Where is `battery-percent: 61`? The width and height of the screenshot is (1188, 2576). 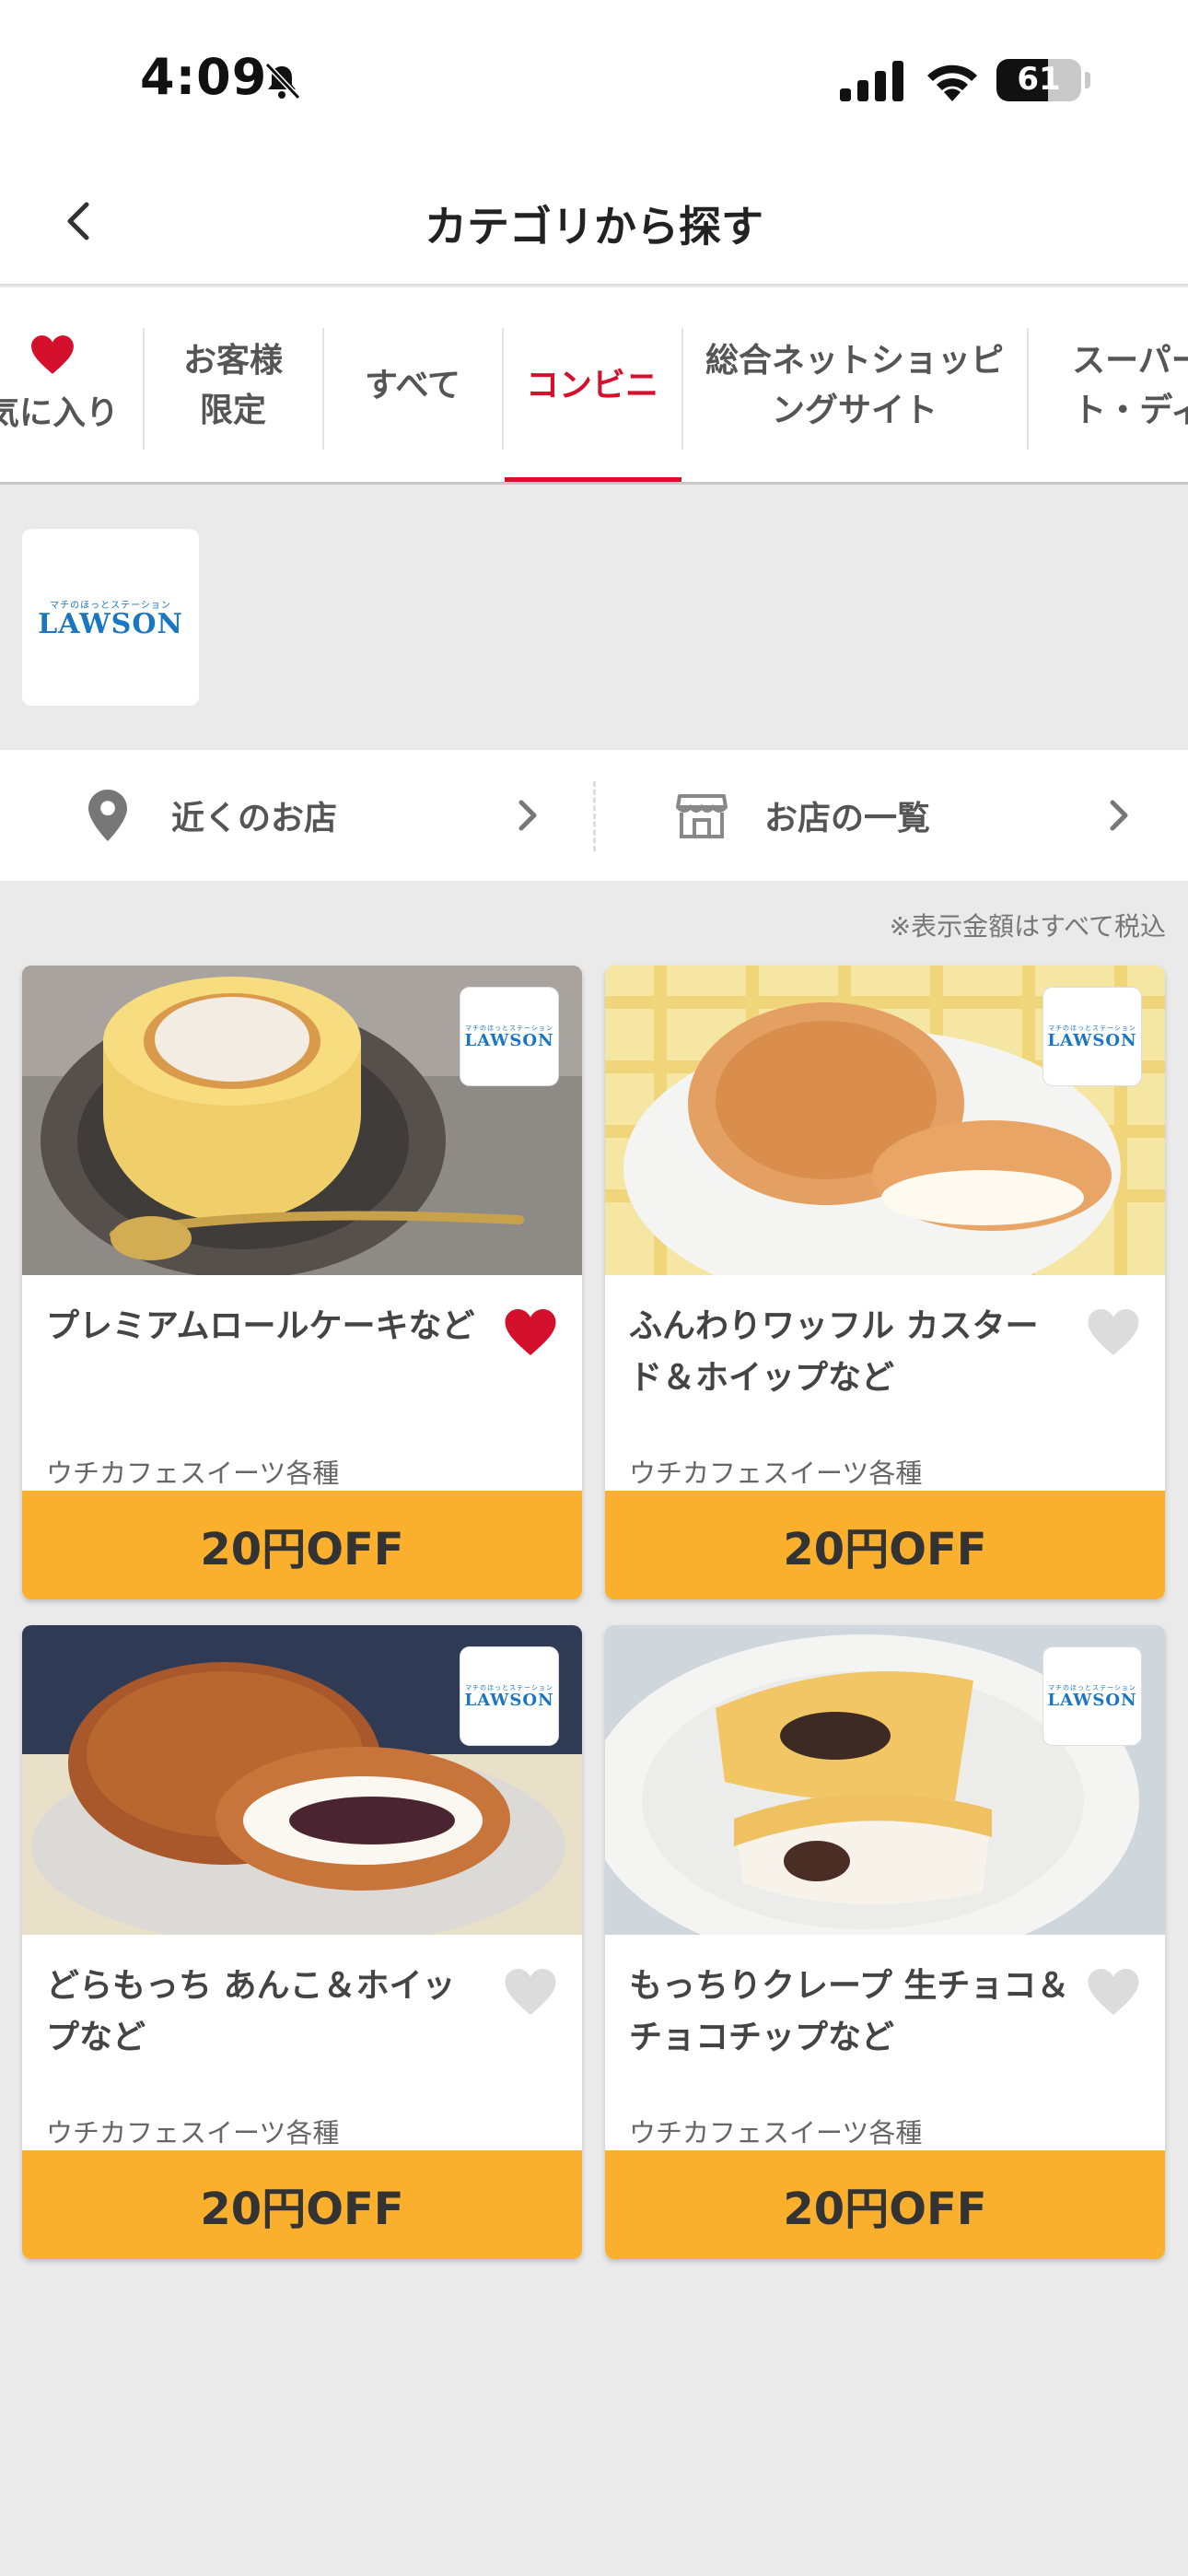
battery-percent: 61 is located at coordinates (1039, 79).